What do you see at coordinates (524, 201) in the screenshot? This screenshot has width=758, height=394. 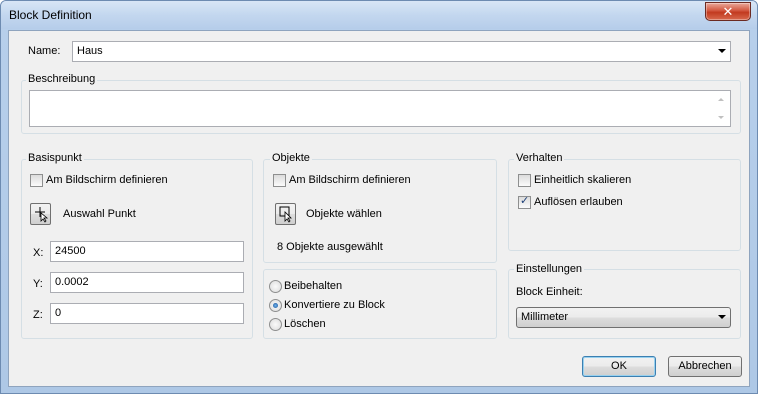 I see `allow-explode-checkbox` at bounding box center [524, 201].